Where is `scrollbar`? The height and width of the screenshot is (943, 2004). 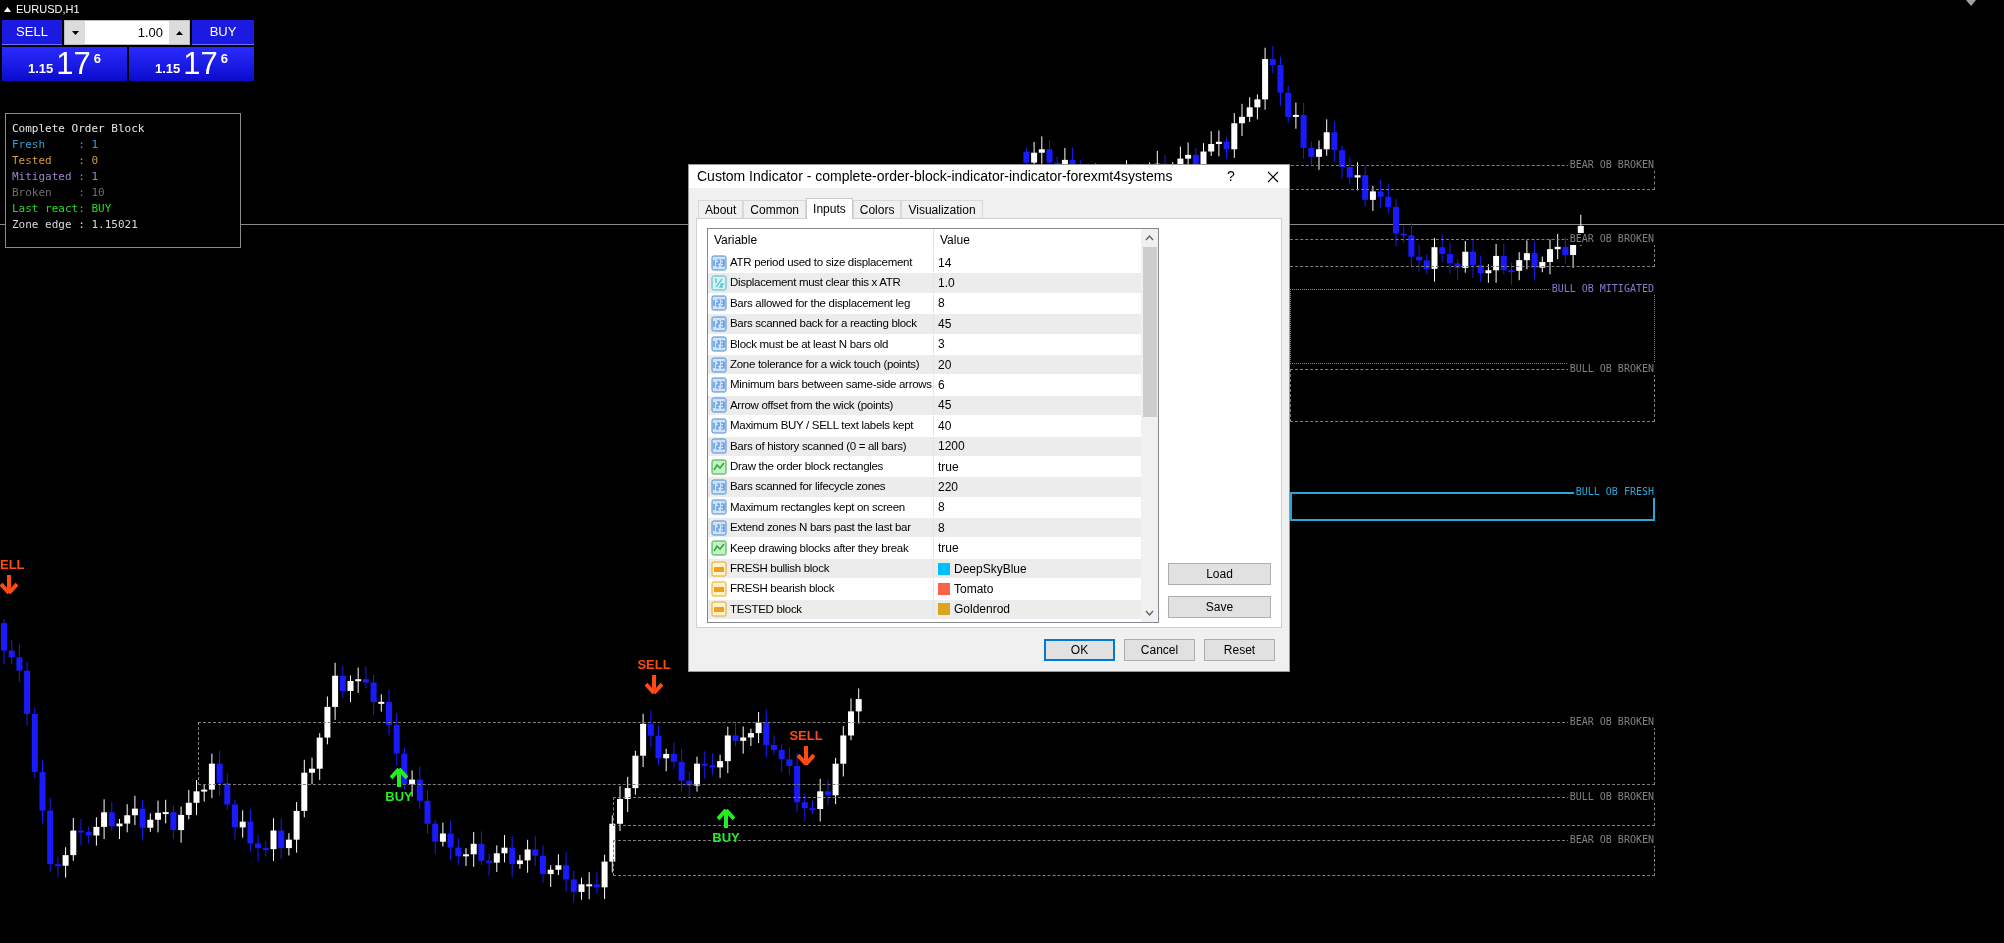
scrollbar is located at coordinates (1149, 425).